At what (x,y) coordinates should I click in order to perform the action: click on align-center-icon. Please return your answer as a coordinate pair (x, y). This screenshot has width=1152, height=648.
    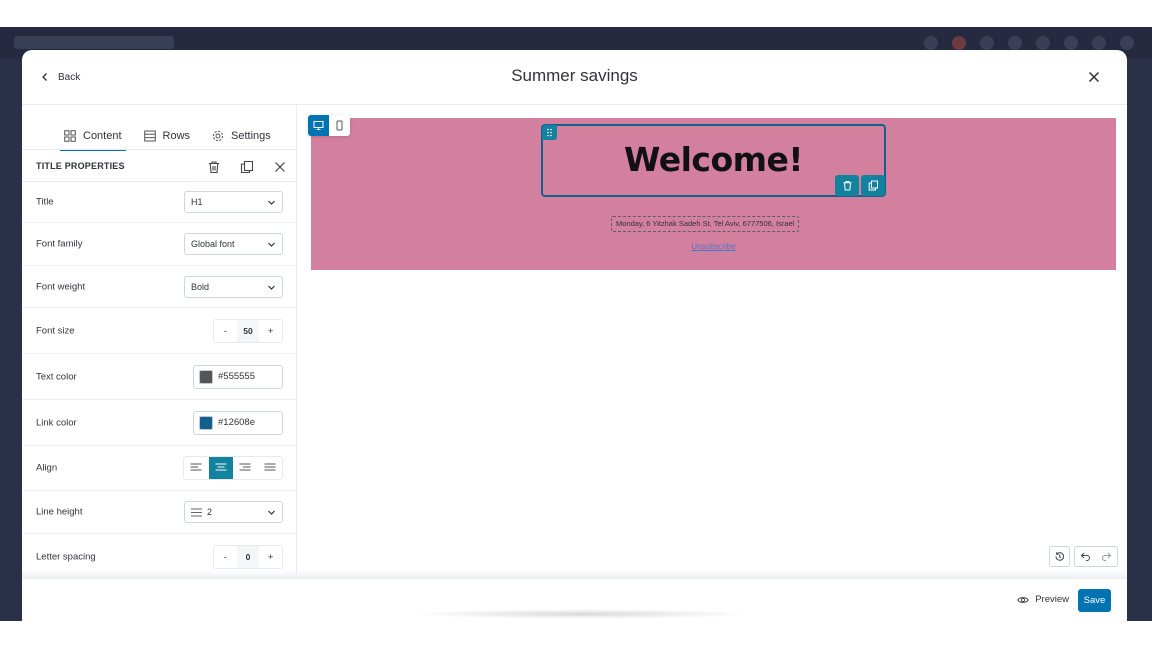
    Looking at the image, I should click on (221, 467).